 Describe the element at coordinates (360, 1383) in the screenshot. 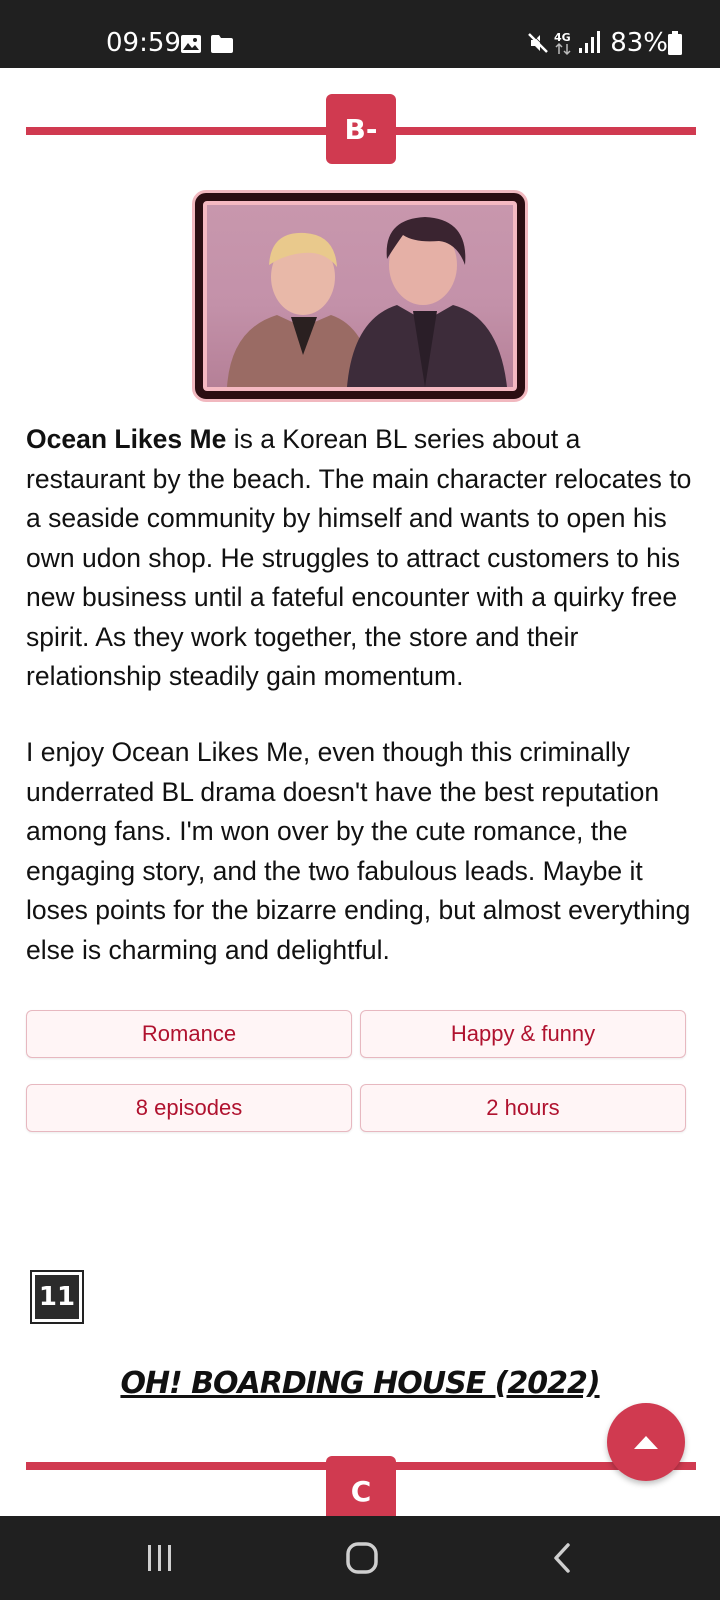

I see `next-drama-title-link: OH! BOARDING HOUSE (2022)` at that location.